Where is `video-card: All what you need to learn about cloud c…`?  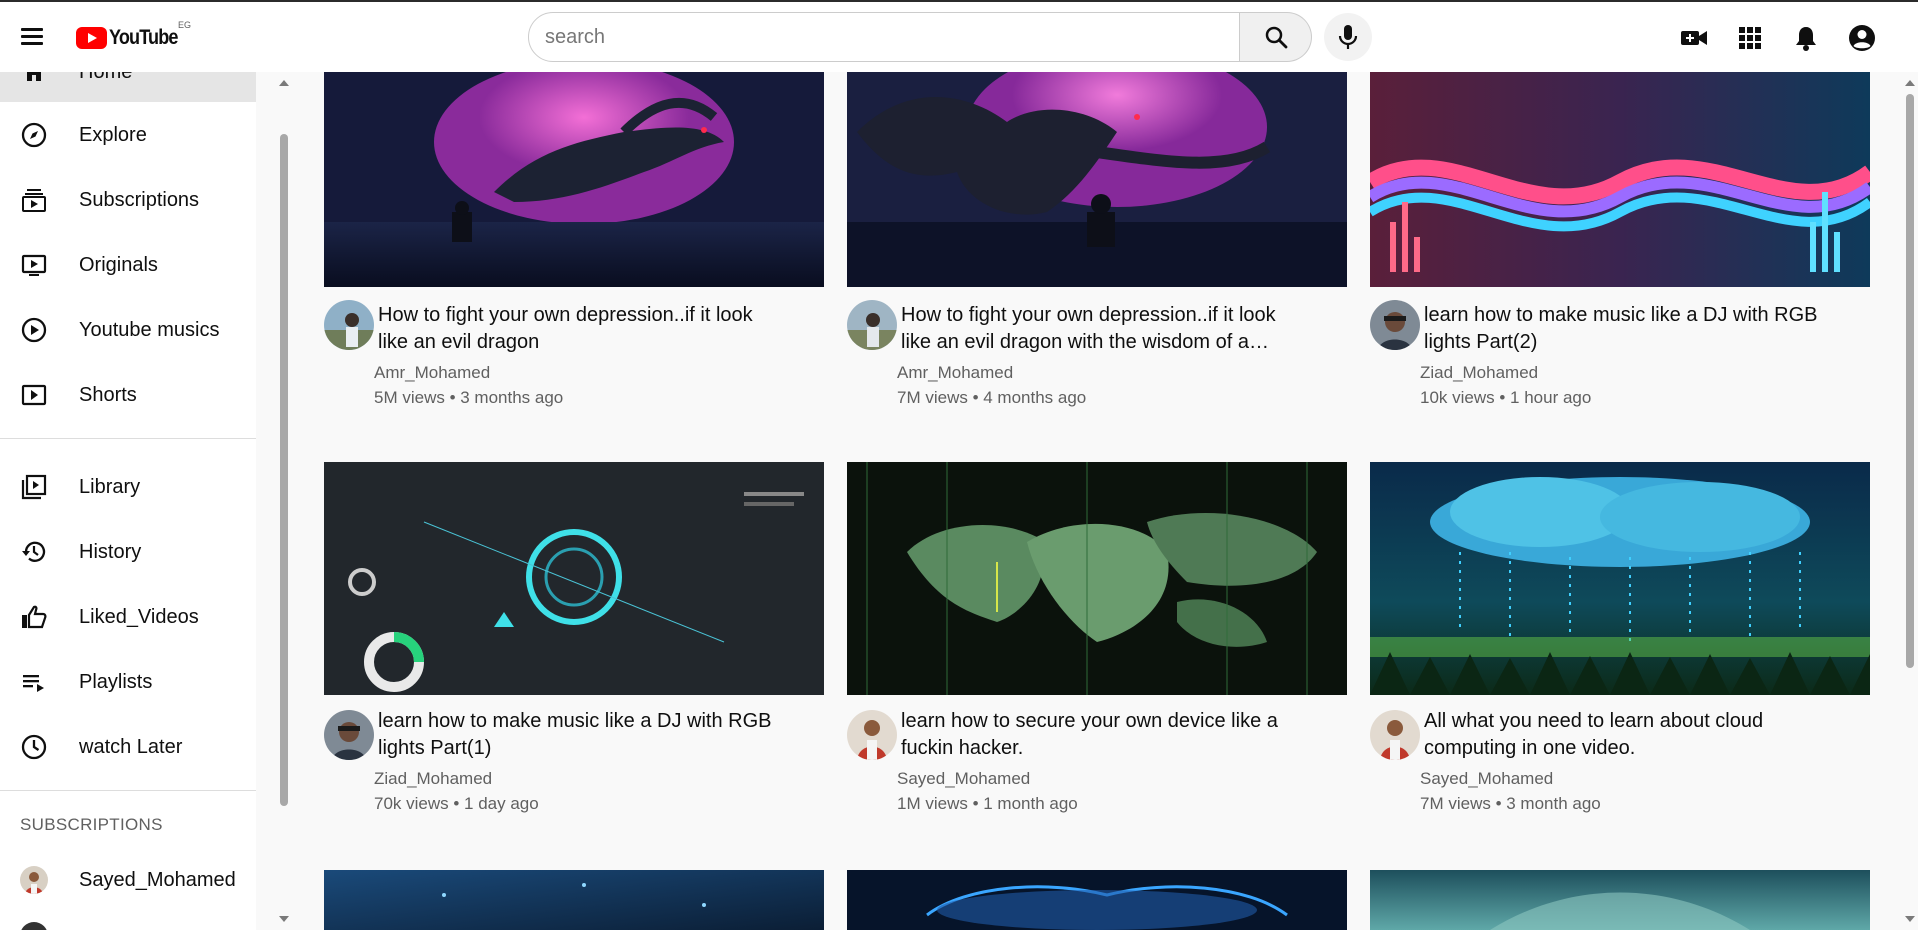 video-card: All what you need to learn about cloud c… is located at coordinates (1620, 637).